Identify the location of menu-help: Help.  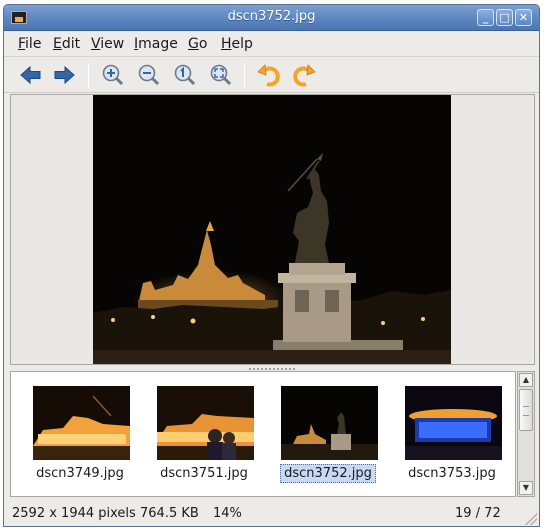
(237, 44).